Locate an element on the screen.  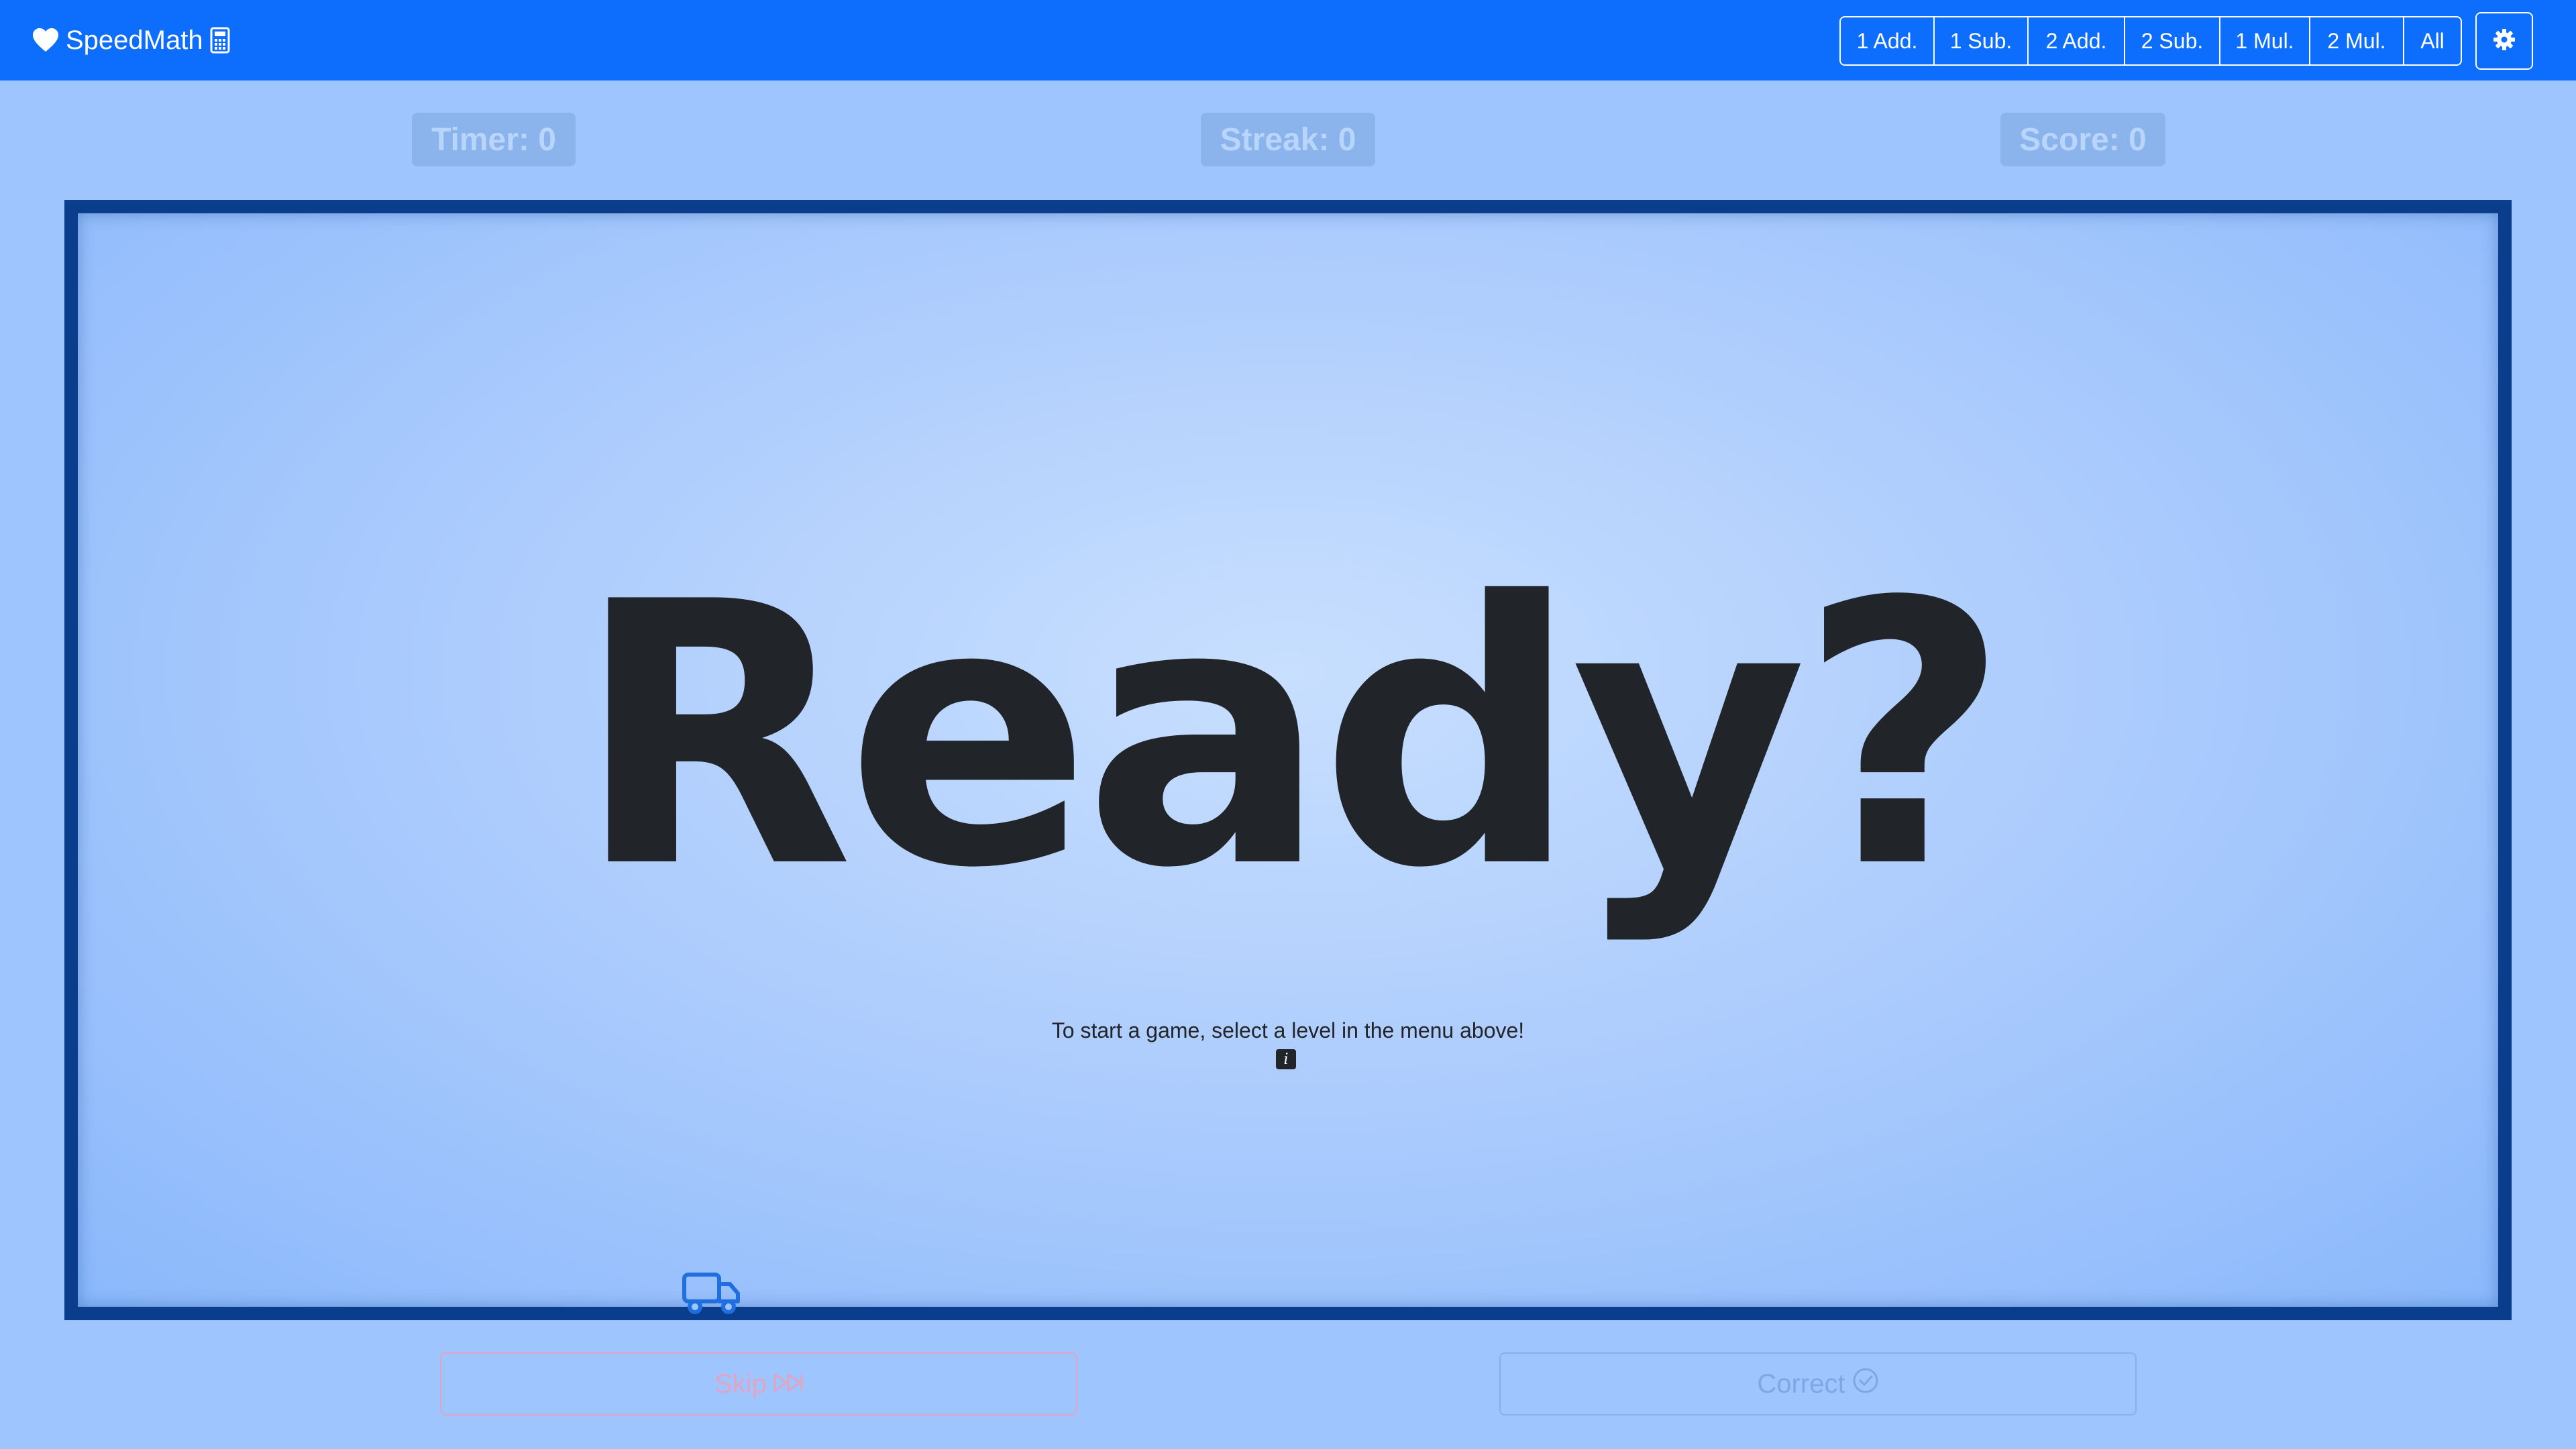
correct-button: Correct is located at coordinates (1818, 1383).